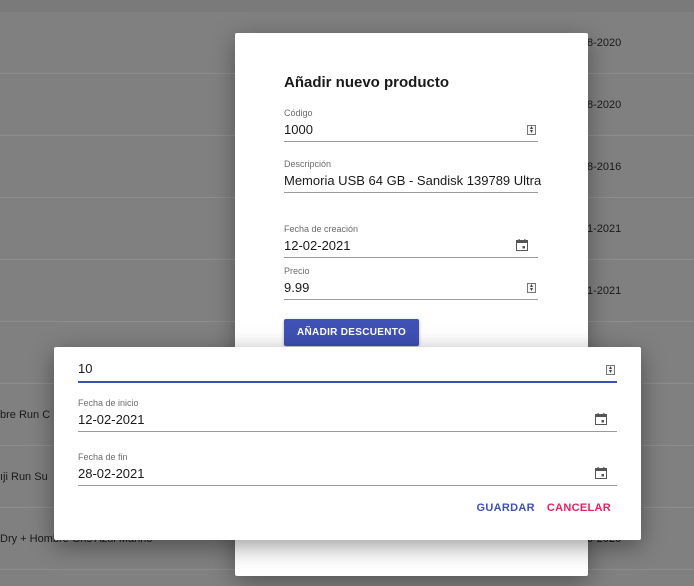 The image size is (694, 586). Describe the element at coordinates (544, 508) in the screenshot. I see `dialog-actions: GUARDAR CANCELAR` at that location.